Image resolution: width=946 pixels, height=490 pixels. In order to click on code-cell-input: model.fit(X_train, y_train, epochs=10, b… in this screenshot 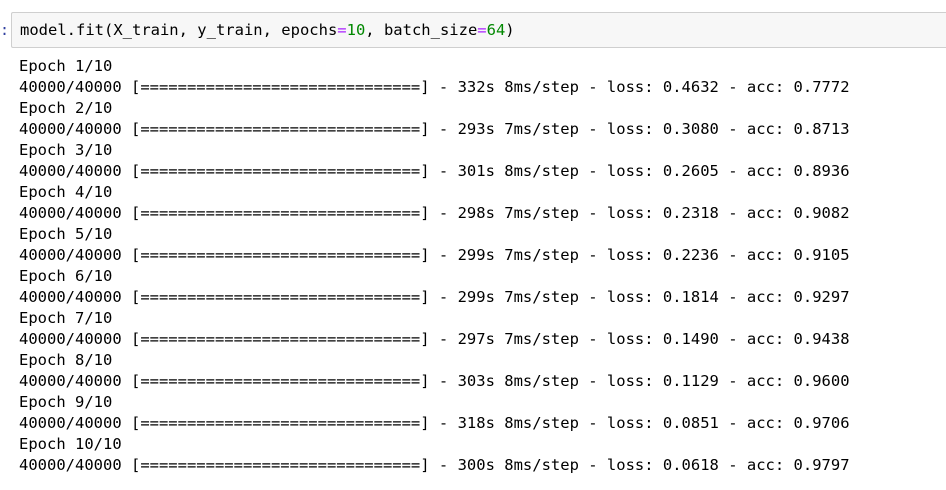, I will do `click(478, 30)`.